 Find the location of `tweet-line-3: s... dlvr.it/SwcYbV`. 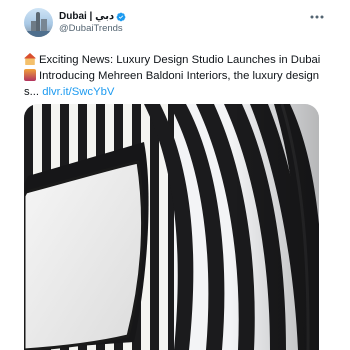

tweet-line-3: s... dlvr.it/SwcYbV is located at coordinates (69, 92).